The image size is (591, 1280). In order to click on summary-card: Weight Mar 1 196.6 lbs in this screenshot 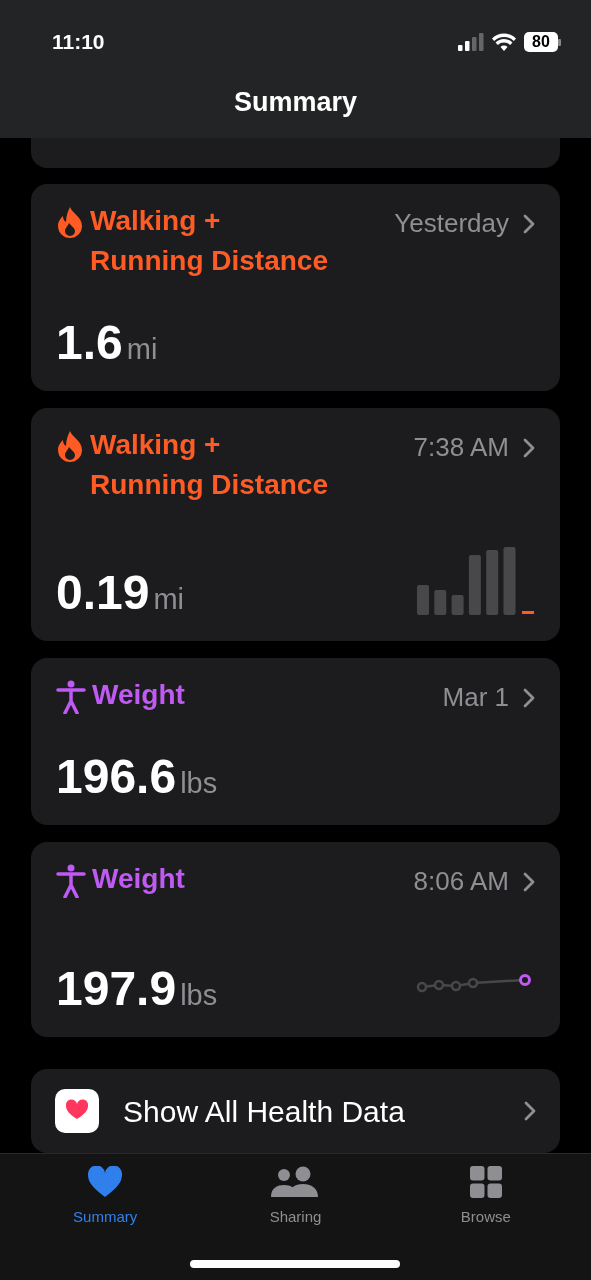, I will do `click(295, 741)`.